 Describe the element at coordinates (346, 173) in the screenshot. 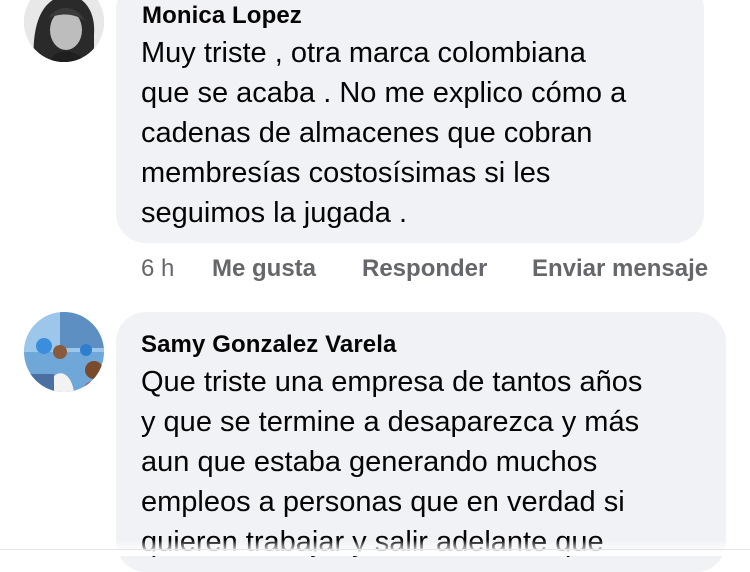

I see `comment-text-line: membresías costosísimas si les` at that location.